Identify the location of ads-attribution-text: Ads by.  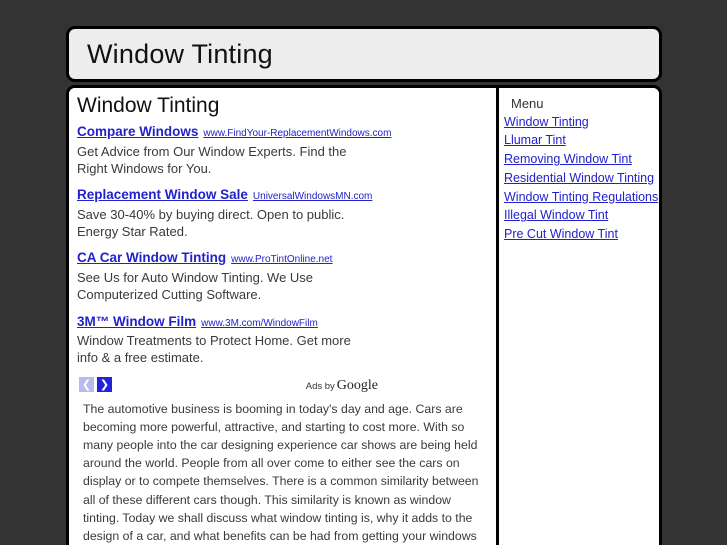
(320, 386).